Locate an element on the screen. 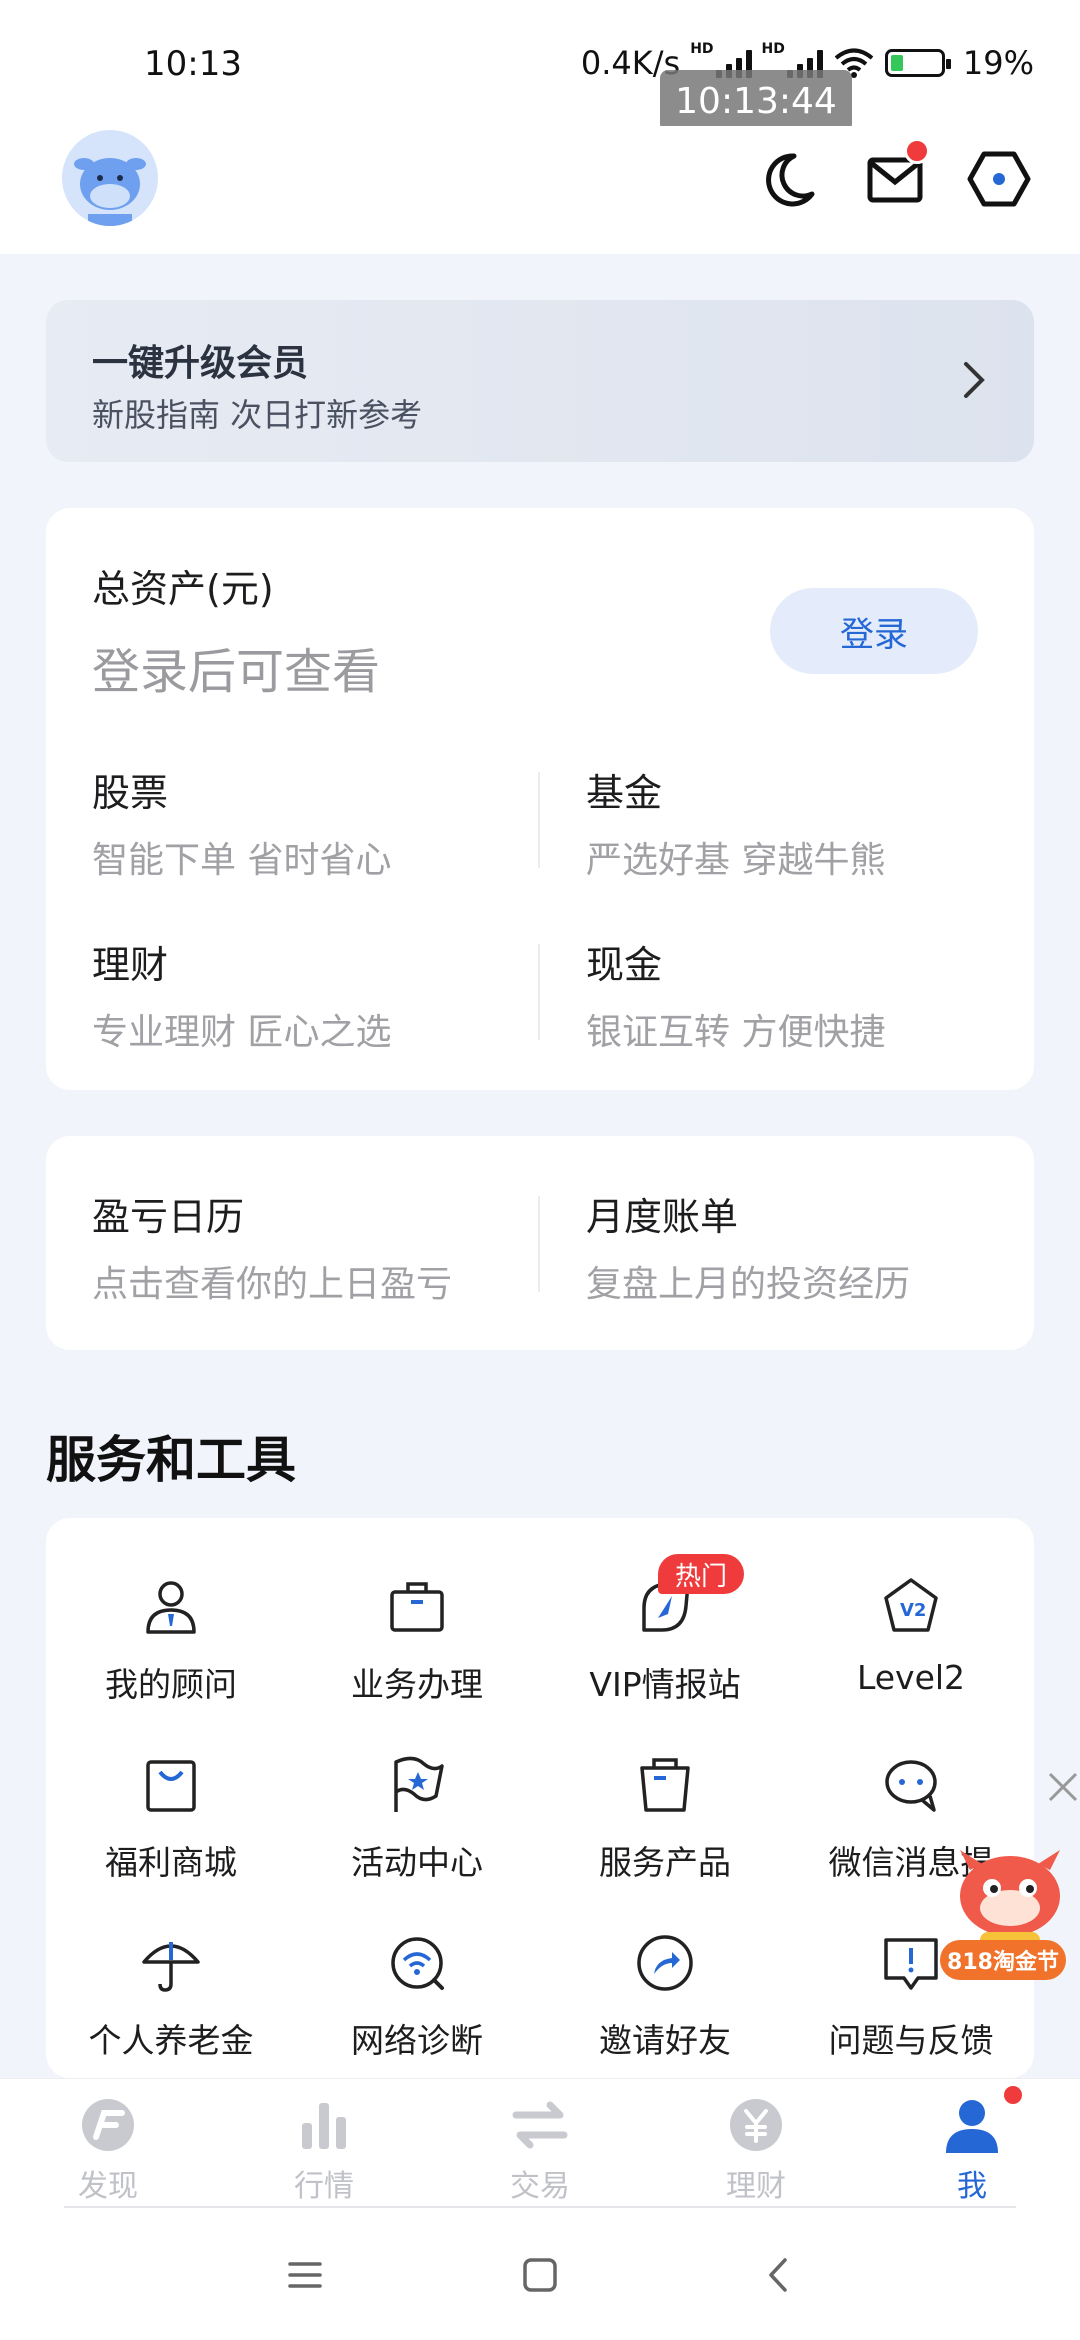  chat-icon is located at coordinates (911, 1786).